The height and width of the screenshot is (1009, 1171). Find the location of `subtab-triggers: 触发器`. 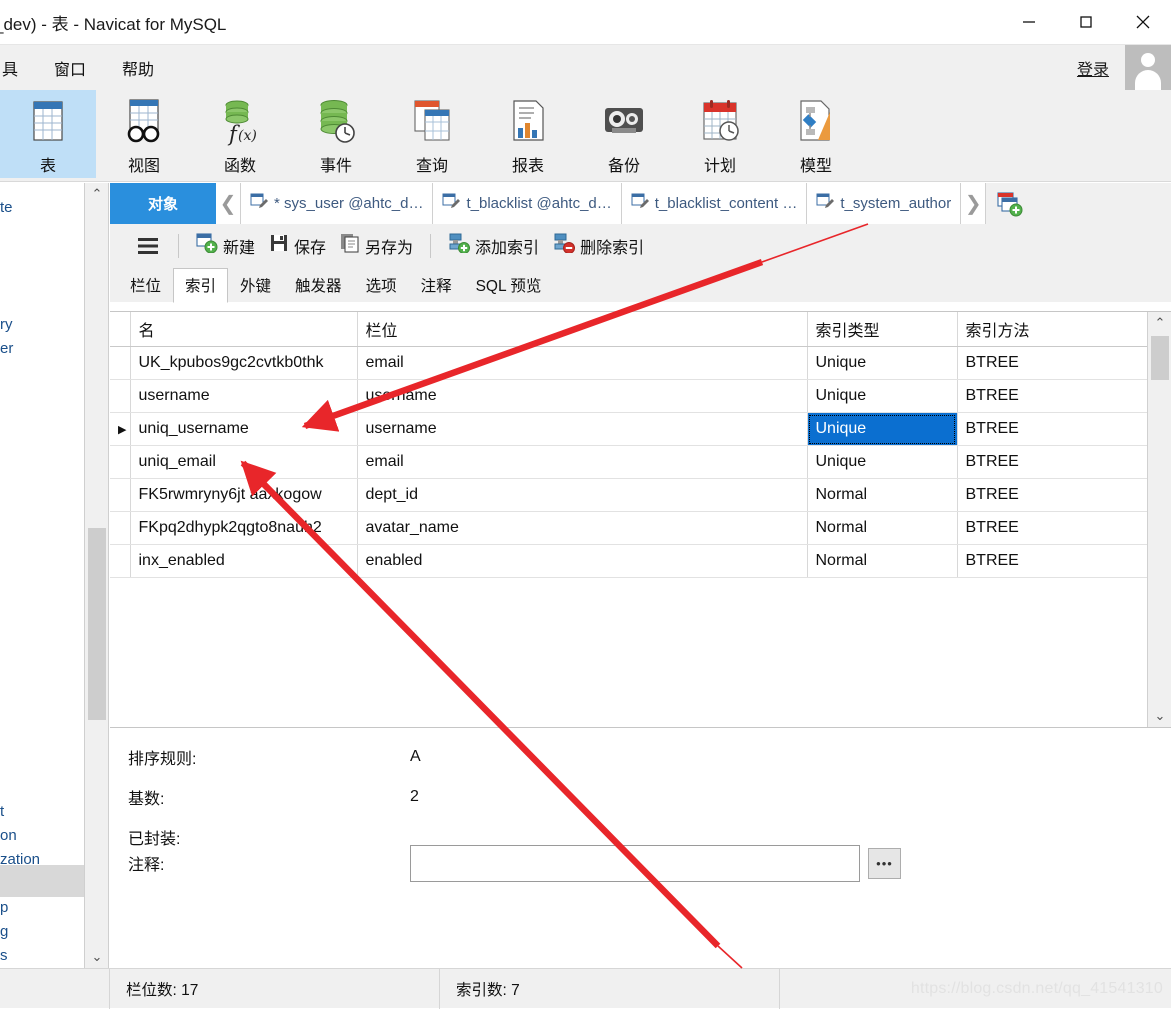

subtab-triggers: 触发器 is located at coordinates (318, 285).